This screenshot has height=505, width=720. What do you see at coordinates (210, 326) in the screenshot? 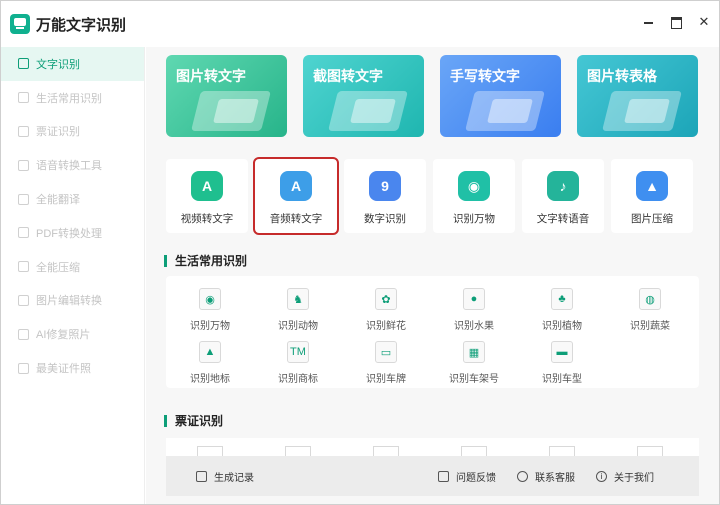
I see `life-item-label: 识别万物` at bounding box center [210, 326].